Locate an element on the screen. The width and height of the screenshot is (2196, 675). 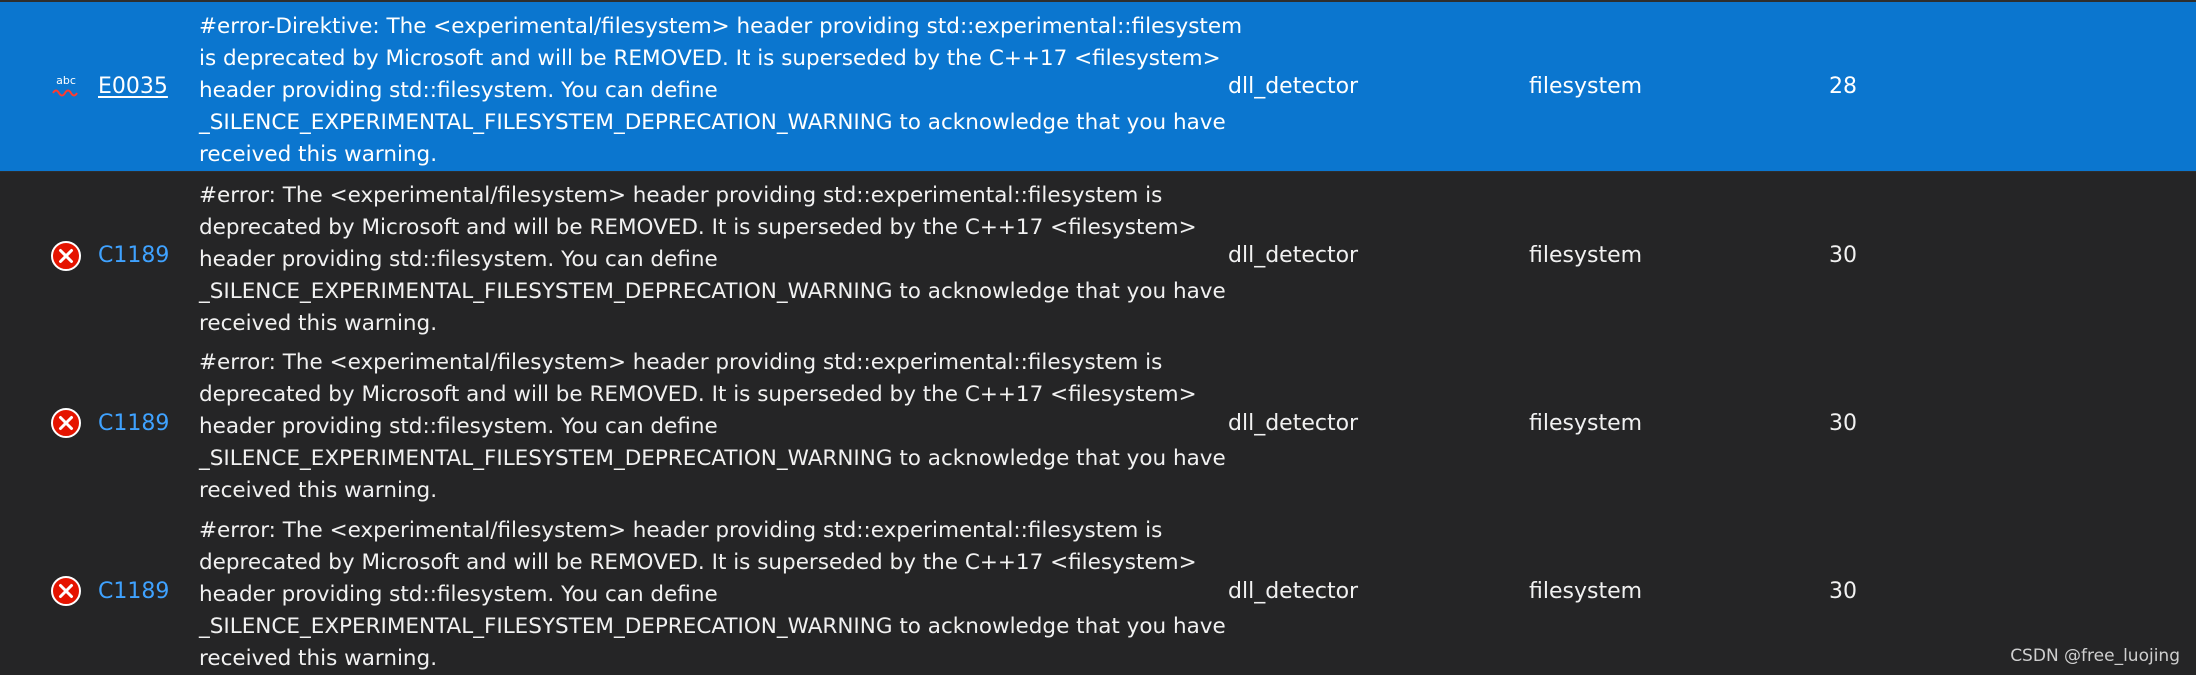
svg-text: abc is located at coordinates (66, 80).